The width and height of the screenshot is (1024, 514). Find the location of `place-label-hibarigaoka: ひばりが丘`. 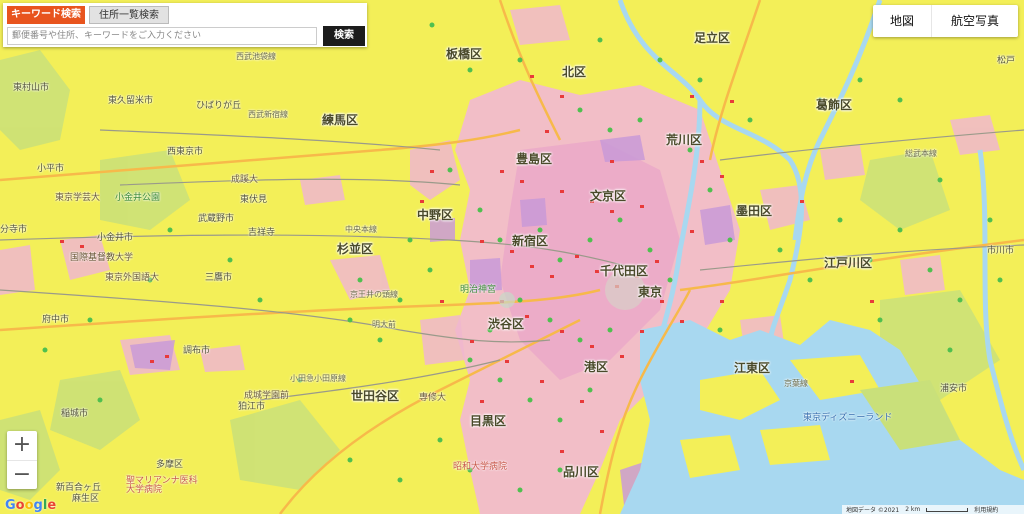

place-label-hibarigaoka: ひばりが丘 is located at coordinates (219, 106).